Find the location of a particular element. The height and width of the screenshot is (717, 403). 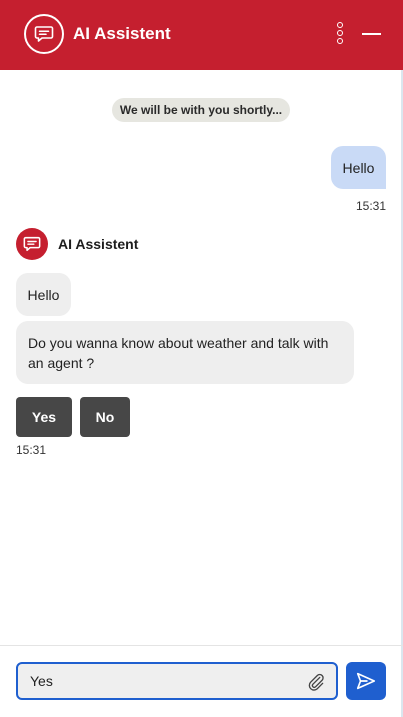

chat-header: AI Assistent is located at coordinates (201, 35).